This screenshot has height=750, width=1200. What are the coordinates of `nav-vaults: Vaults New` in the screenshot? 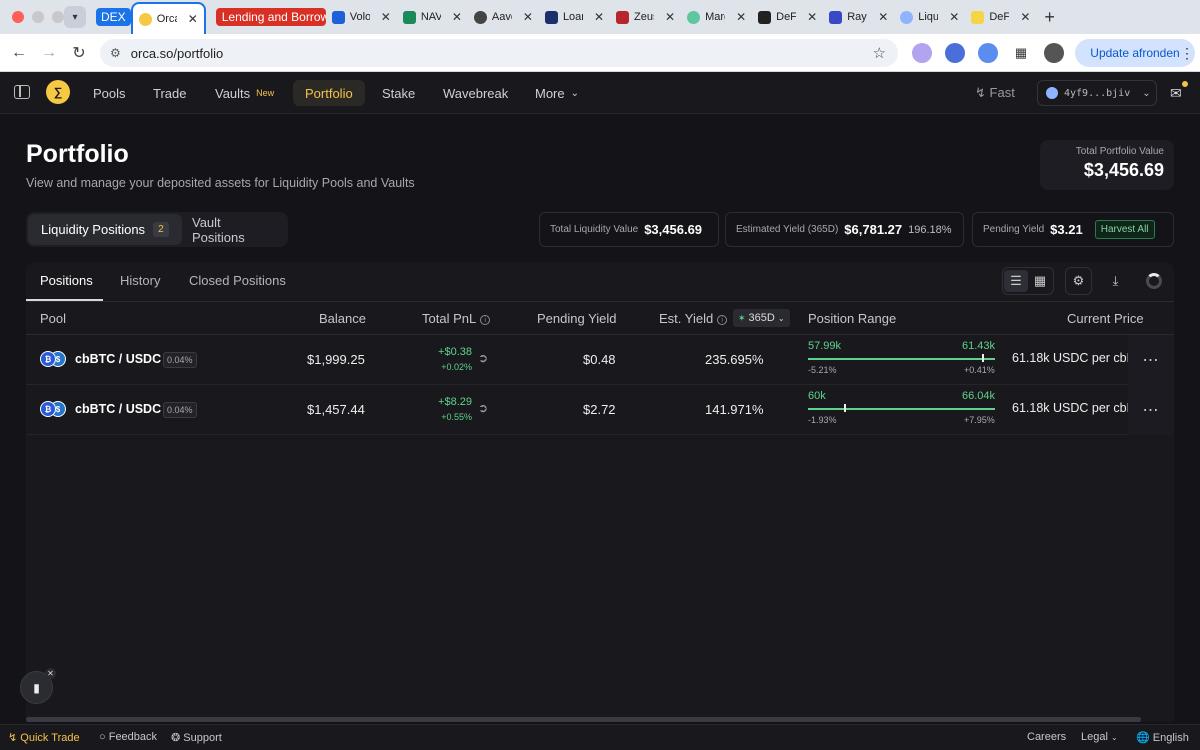 It's located at (244, 93).